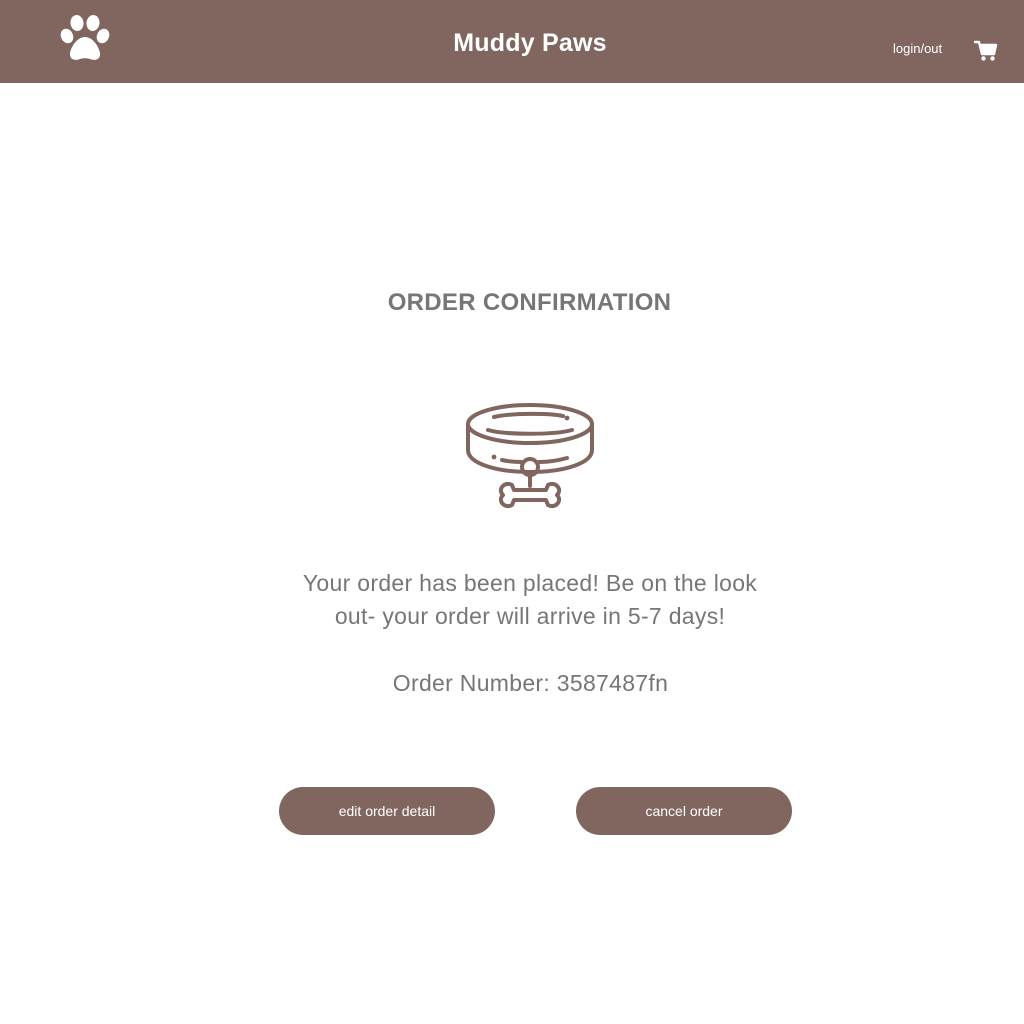 This screenshot has height=1024, width=1024. What do you see at coordinates (917, 49) in the screenshot?
I see `login-logout-link: login/out` at bounding box center [917, 49].